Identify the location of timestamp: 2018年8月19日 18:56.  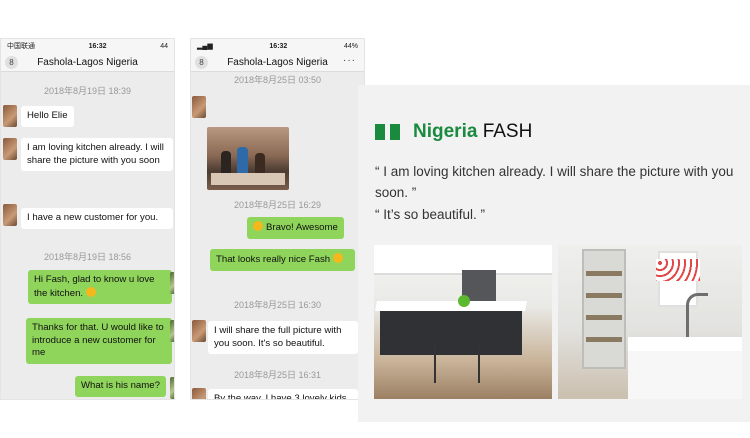
(87, 257).